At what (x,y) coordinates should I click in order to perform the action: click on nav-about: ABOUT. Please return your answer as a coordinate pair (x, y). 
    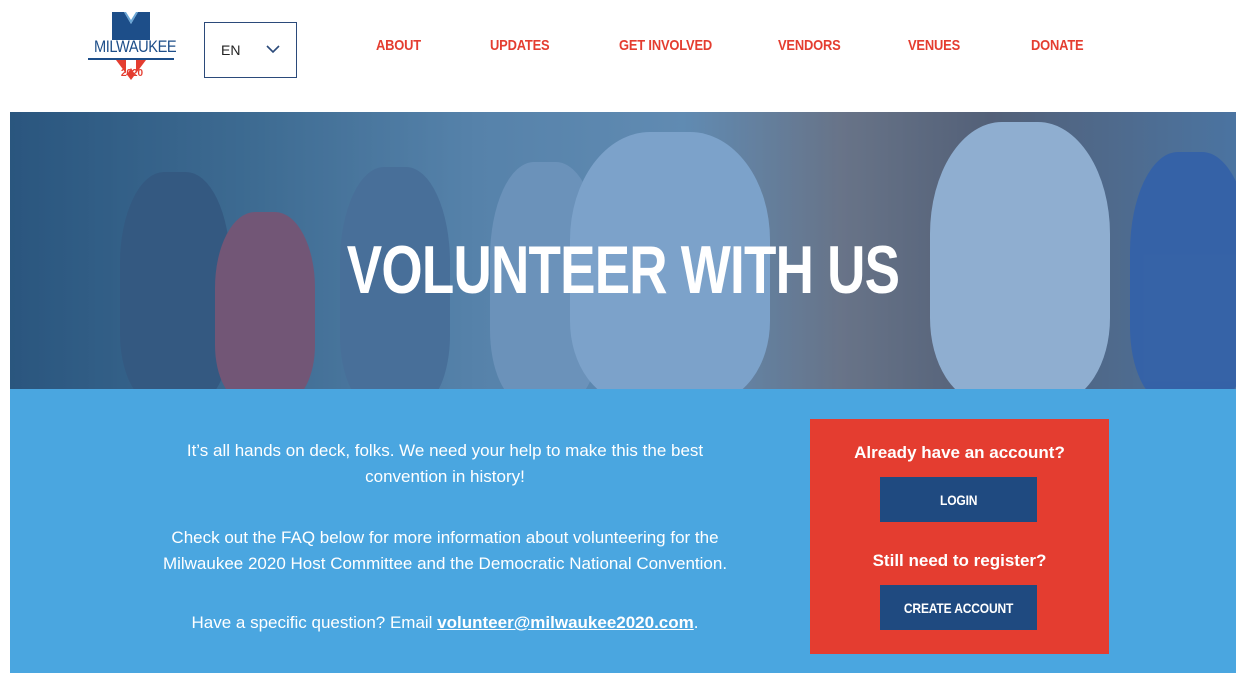
    Looking at the image, I should click on (398, 47).